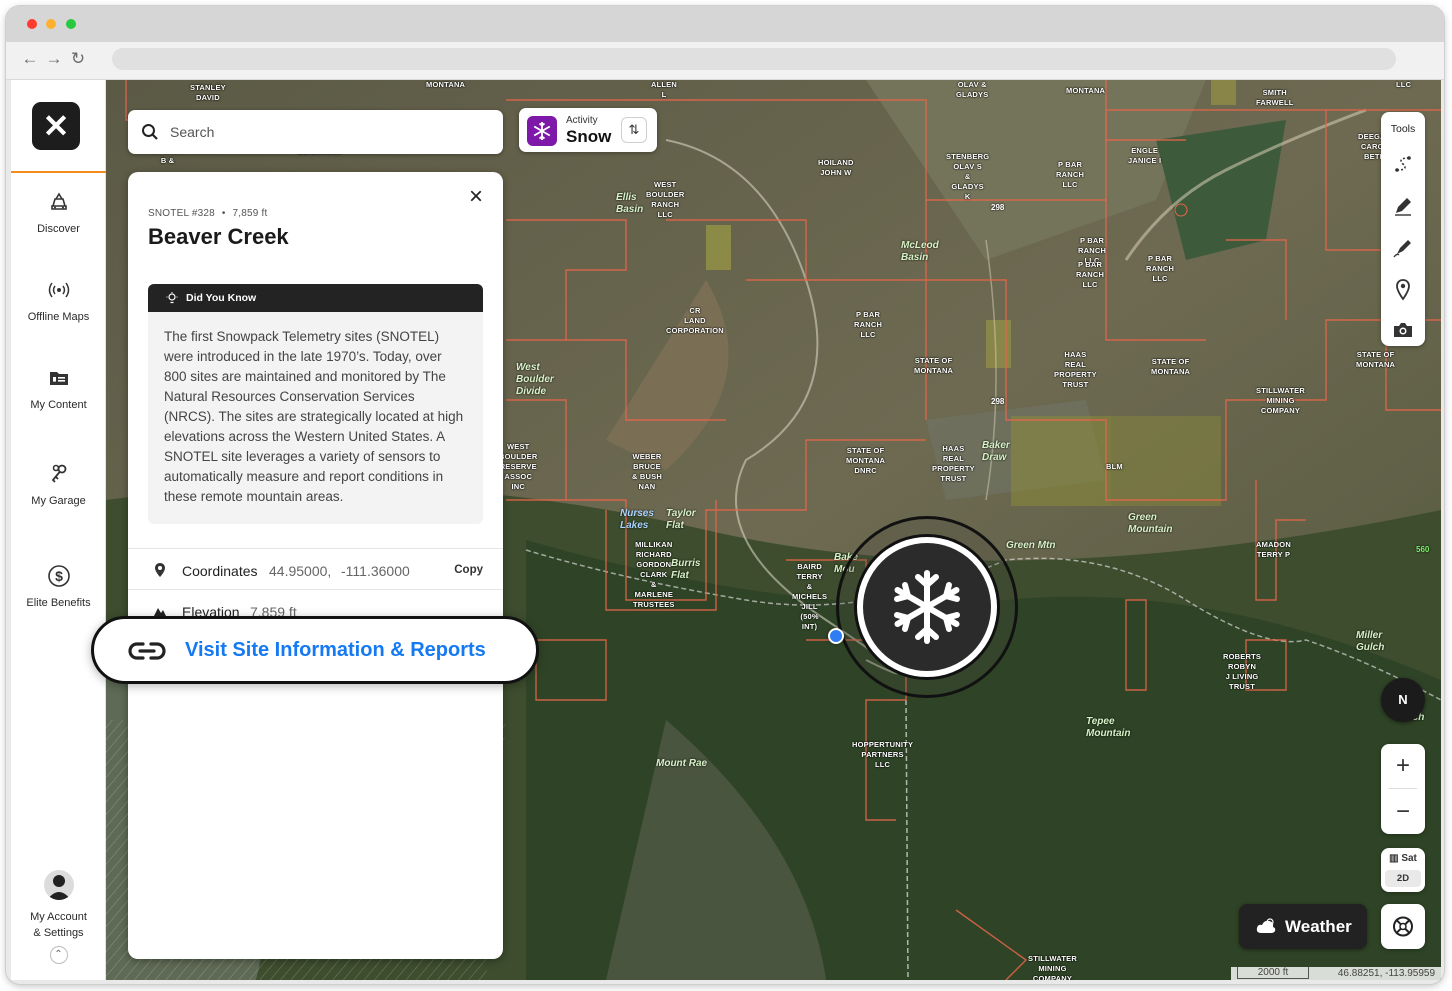  I want to click on browser-nav-bar: ← → ↻, so click(725, 61).